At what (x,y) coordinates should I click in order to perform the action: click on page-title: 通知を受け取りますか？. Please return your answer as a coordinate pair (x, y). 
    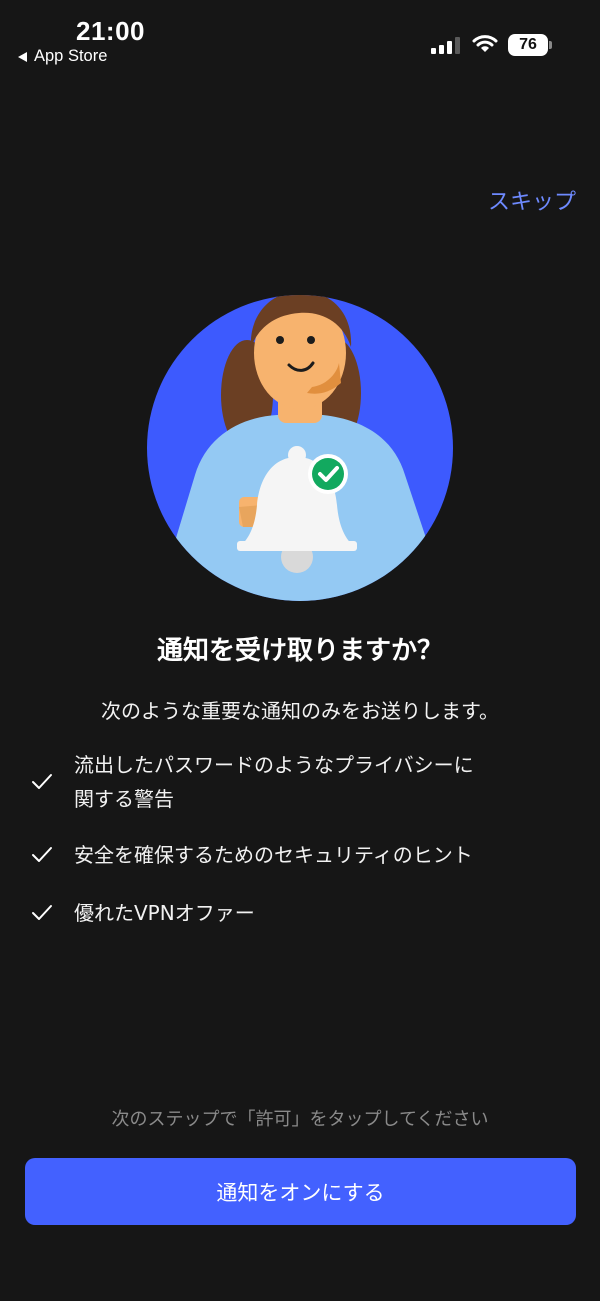
    Looking at the image, I should click on (299, 651).